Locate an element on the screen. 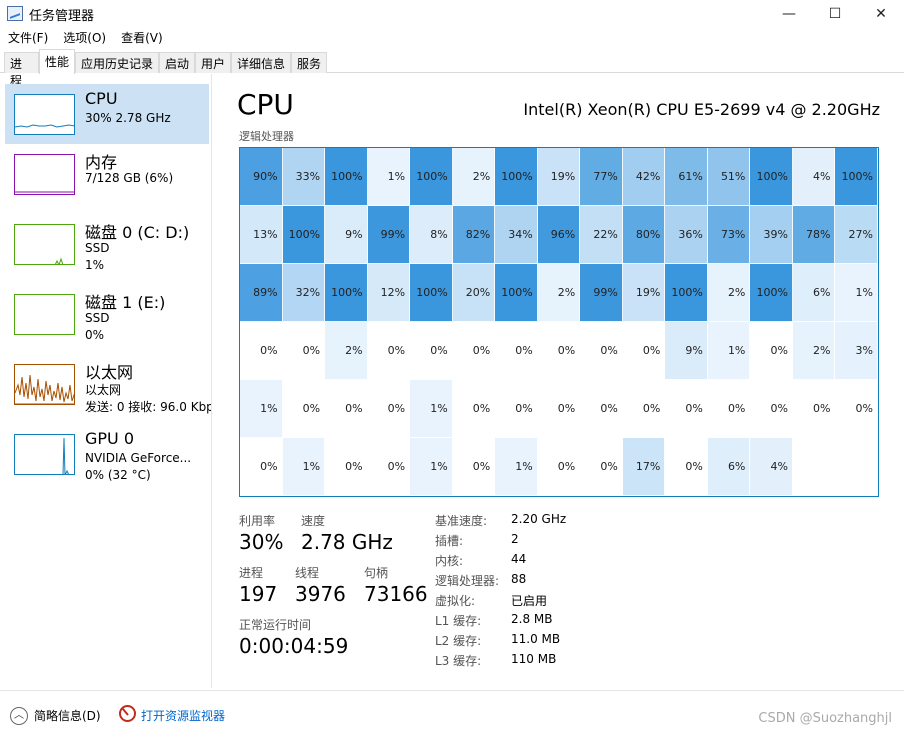 This screenshot has width=904, height=739. handles-value: 73166 is located at coordinates (396, 594).